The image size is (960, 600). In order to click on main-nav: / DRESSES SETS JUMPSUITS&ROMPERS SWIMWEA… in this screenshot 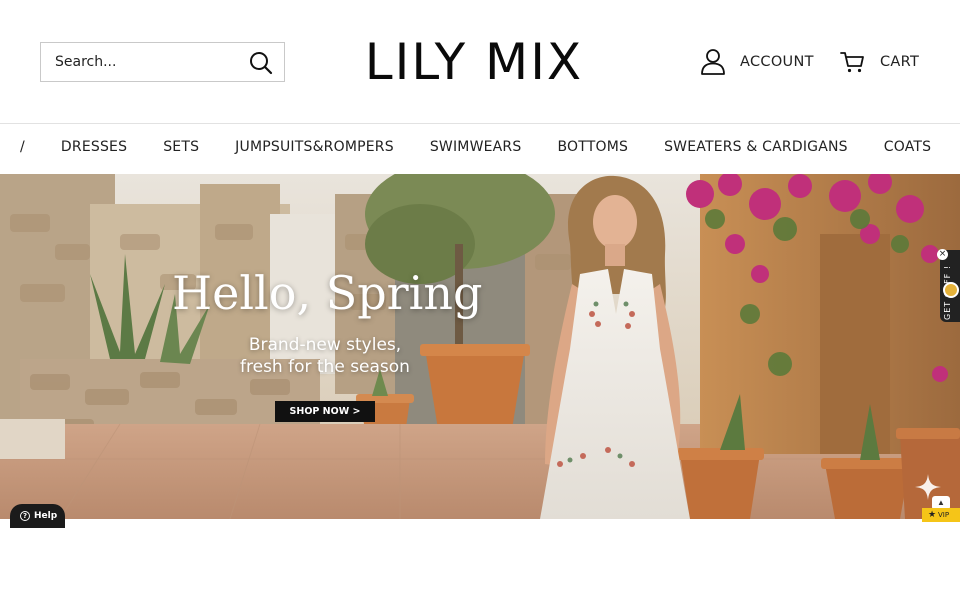, I will do `click(480, 149)`.